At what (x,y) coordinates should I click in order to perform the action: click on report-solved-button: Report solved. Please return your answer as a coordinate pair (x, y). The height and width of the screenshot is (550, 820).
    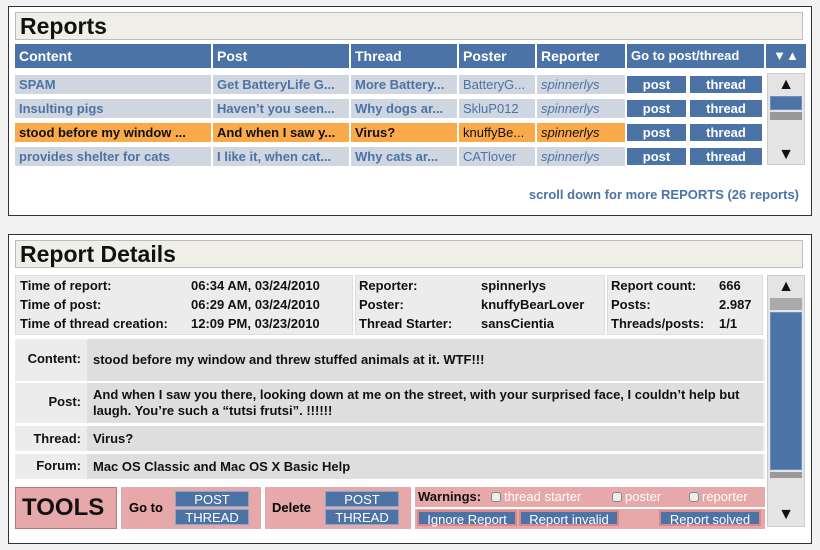
    Looking at the image, I should click on (710, 518).